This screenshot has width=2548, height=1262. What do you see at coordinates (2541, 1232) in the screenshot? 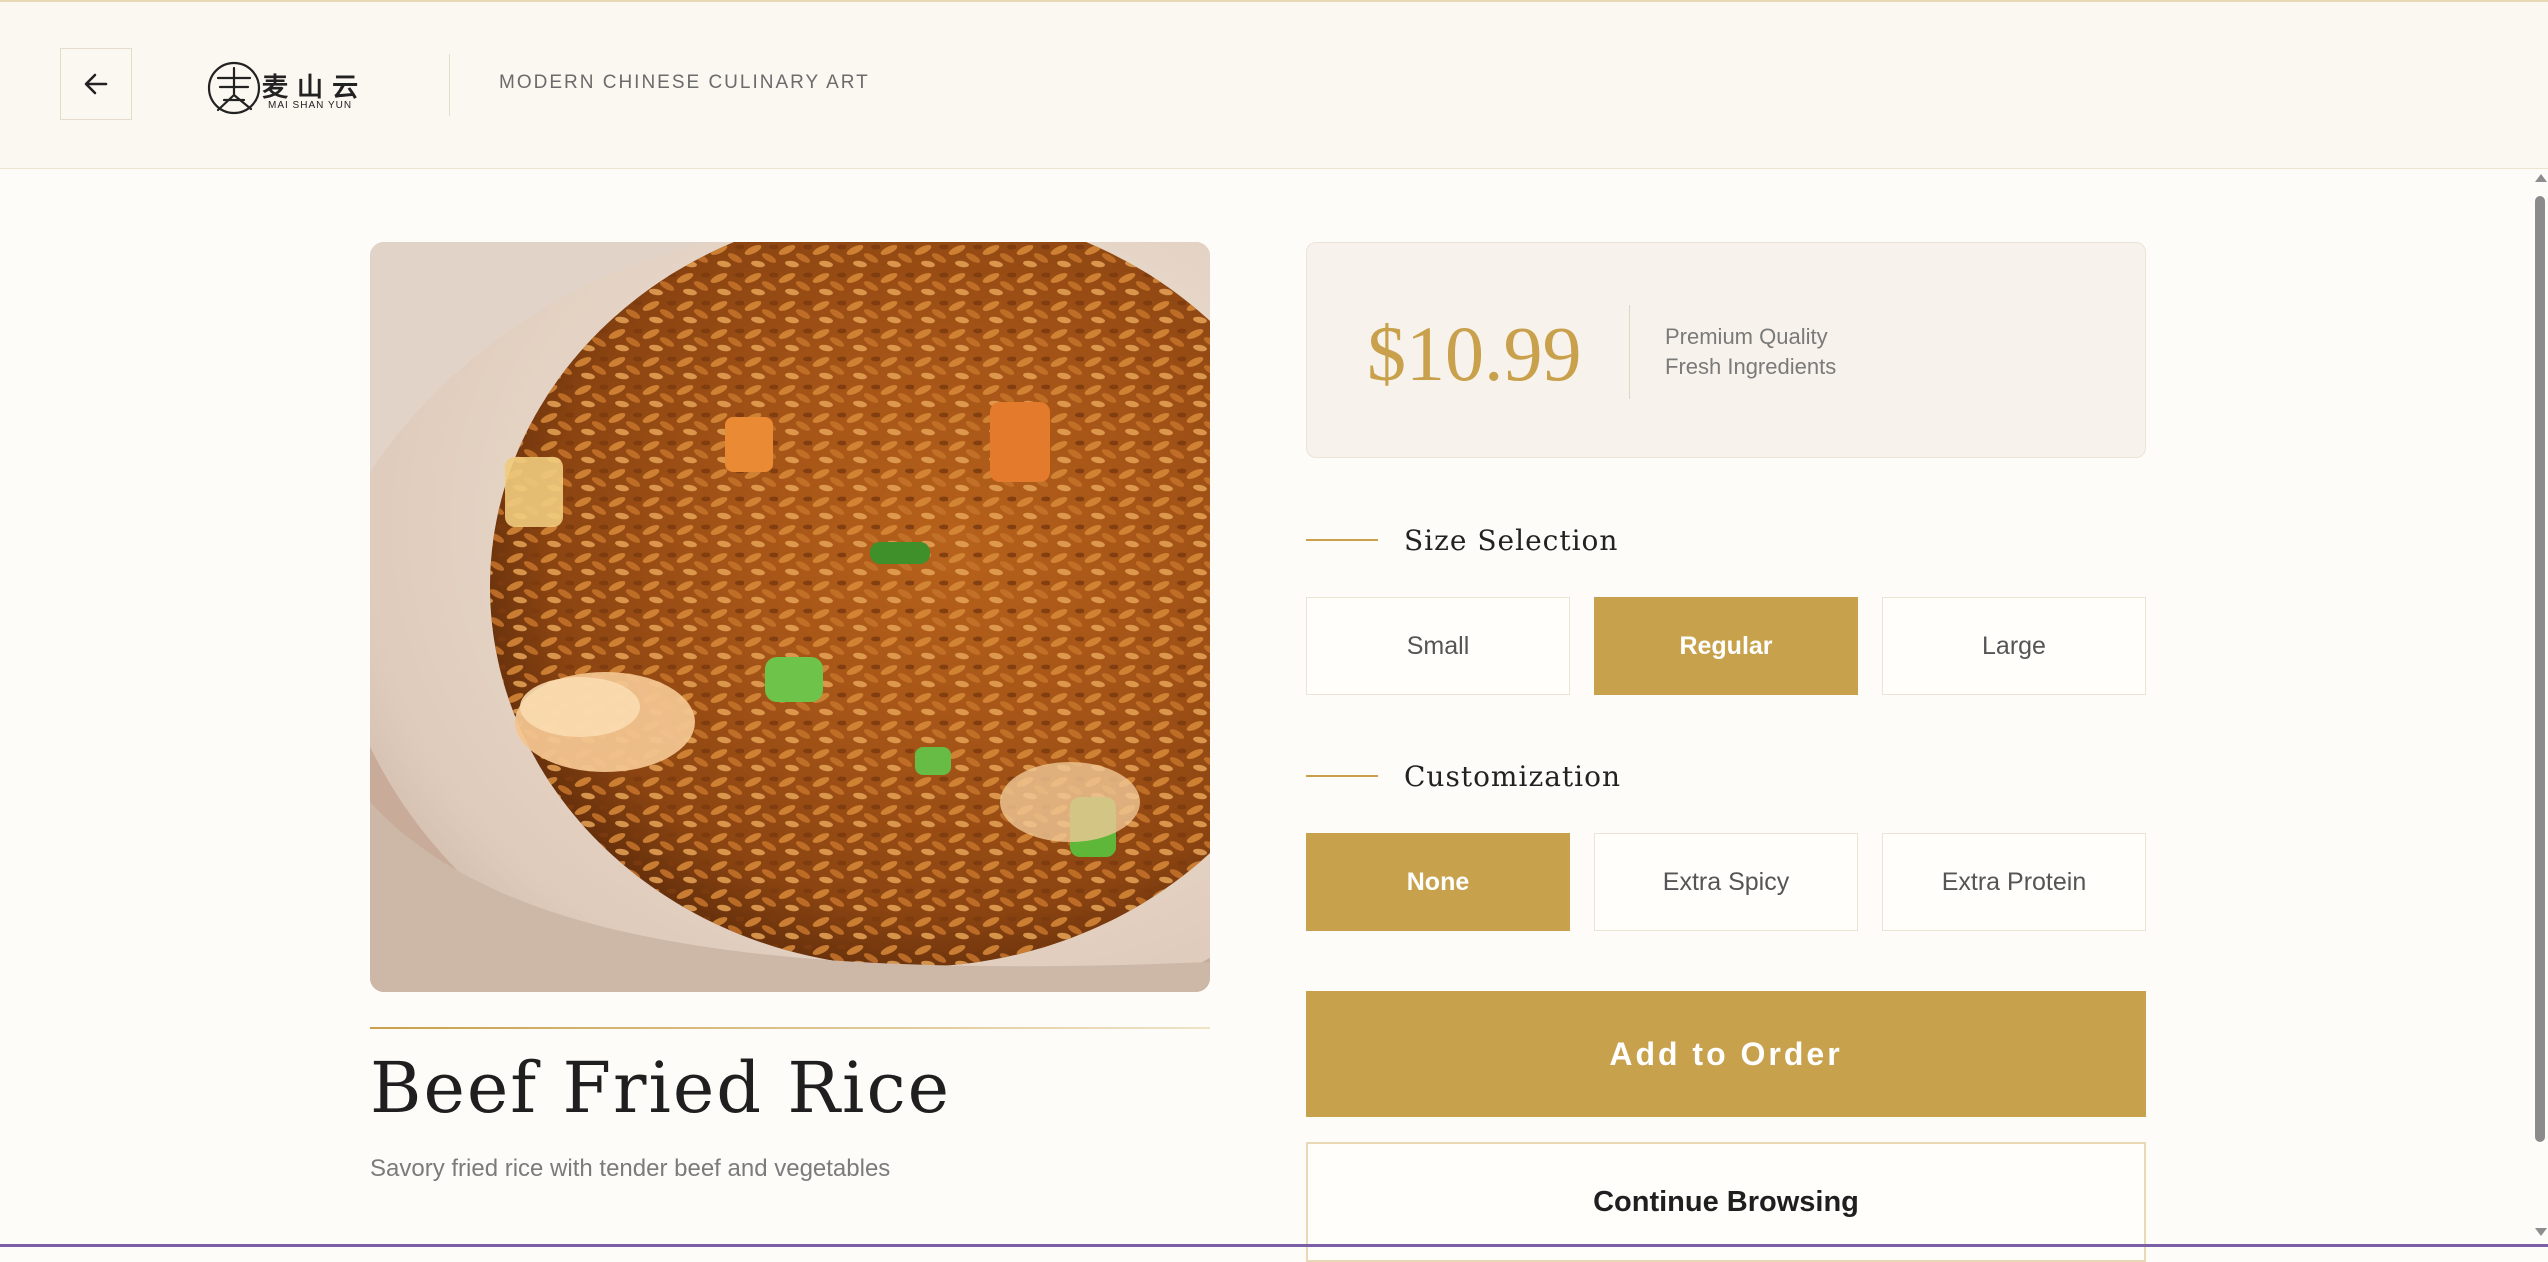
I see `scroll-down-arrow-icon` at bounding box center [2541, 1232].